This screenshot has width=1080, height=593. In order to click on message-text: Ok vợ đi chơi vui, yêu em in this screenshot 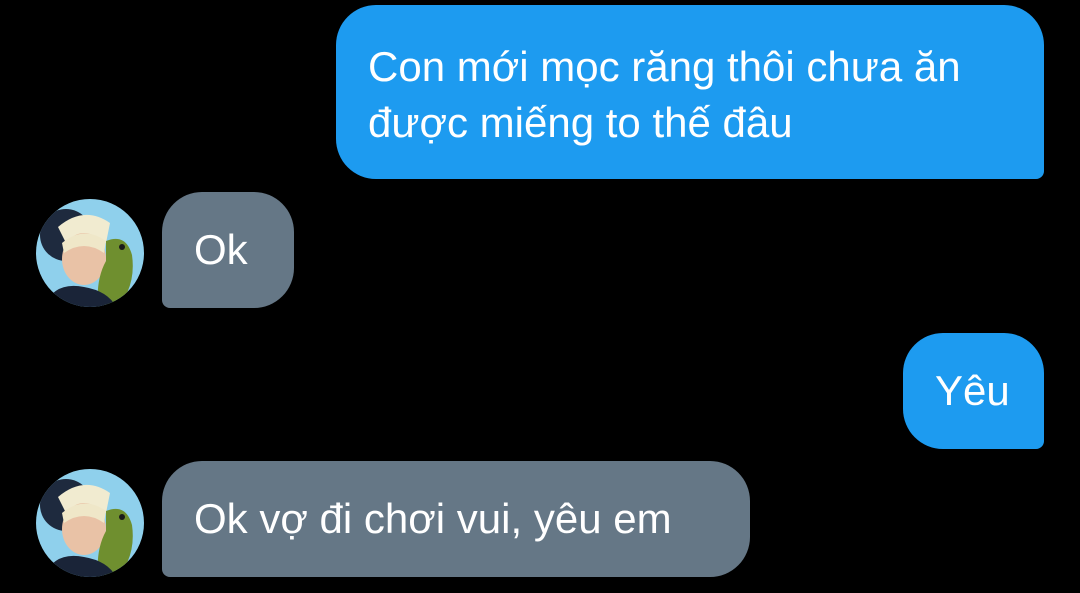, I will do `click(433, 518)`.